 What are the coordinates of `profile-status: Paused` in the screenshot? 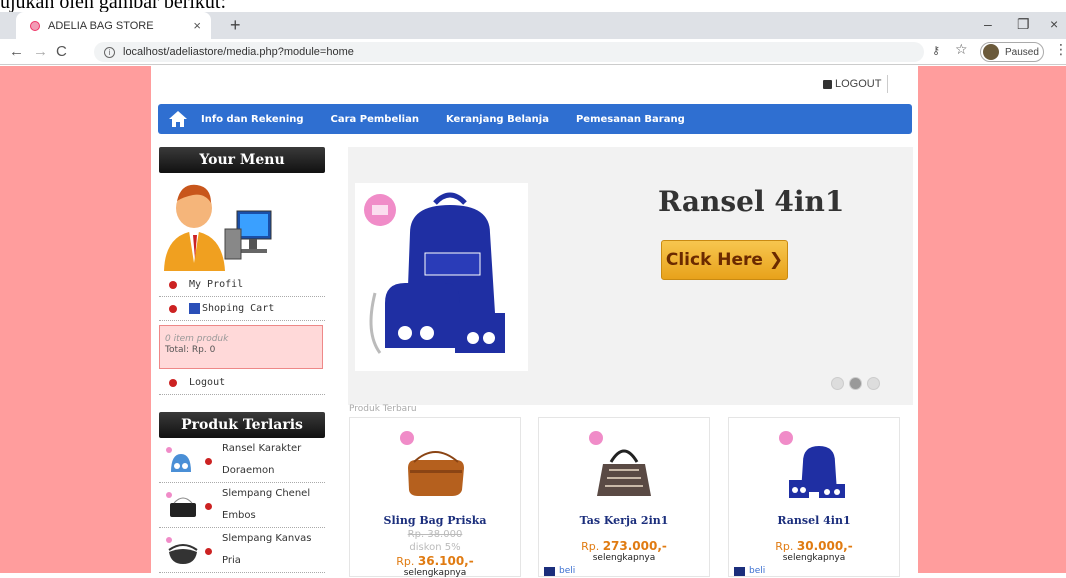 It's located at (1022, 52).